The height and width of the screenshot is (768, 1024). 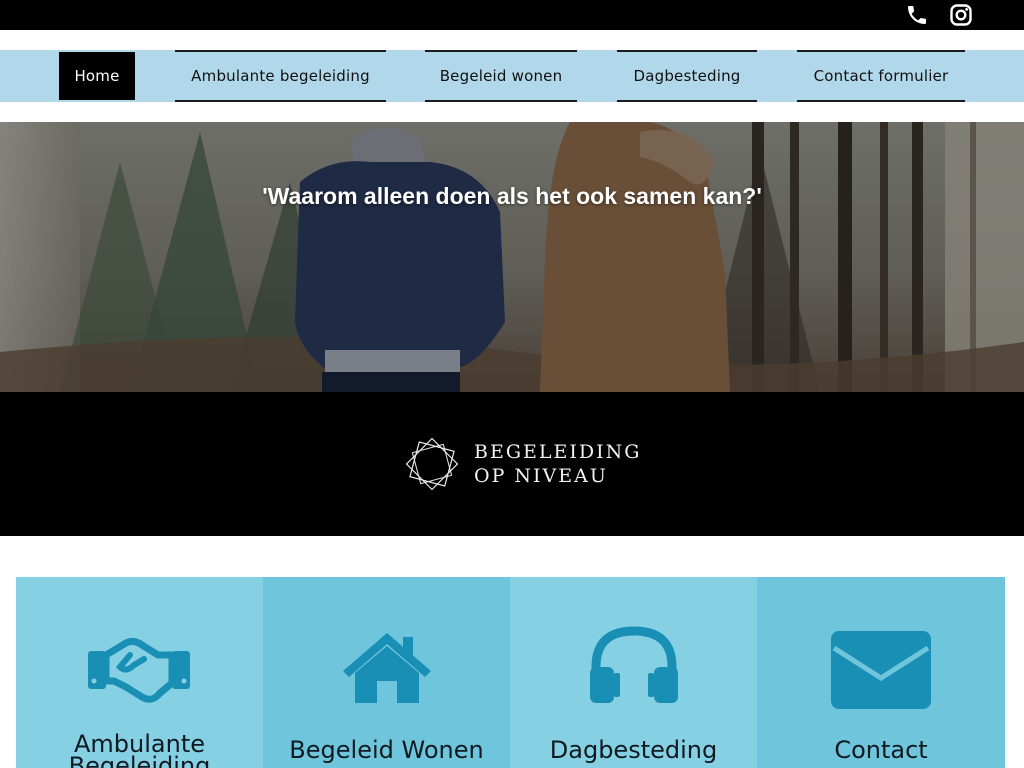 I want to click on nav-item-contact-formulier: Contact formulier, so click(x=881, y=76).